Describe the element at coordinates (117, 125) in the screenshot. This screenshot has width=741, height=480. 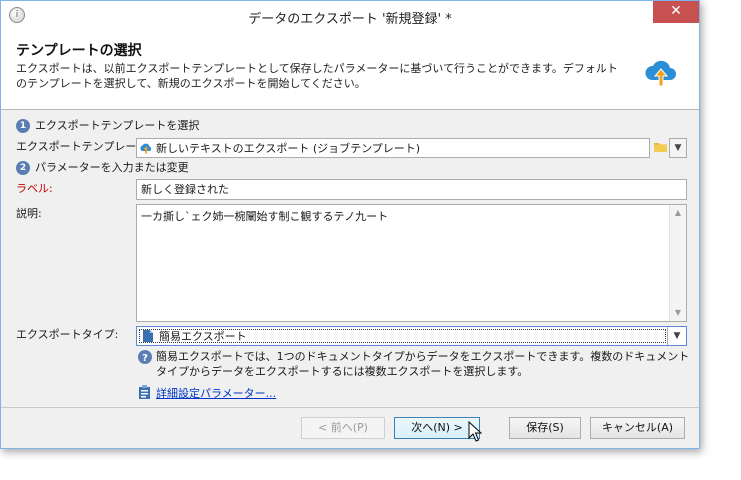
I see `step-1-label: エクスポートテンプレートを選択` at that location.